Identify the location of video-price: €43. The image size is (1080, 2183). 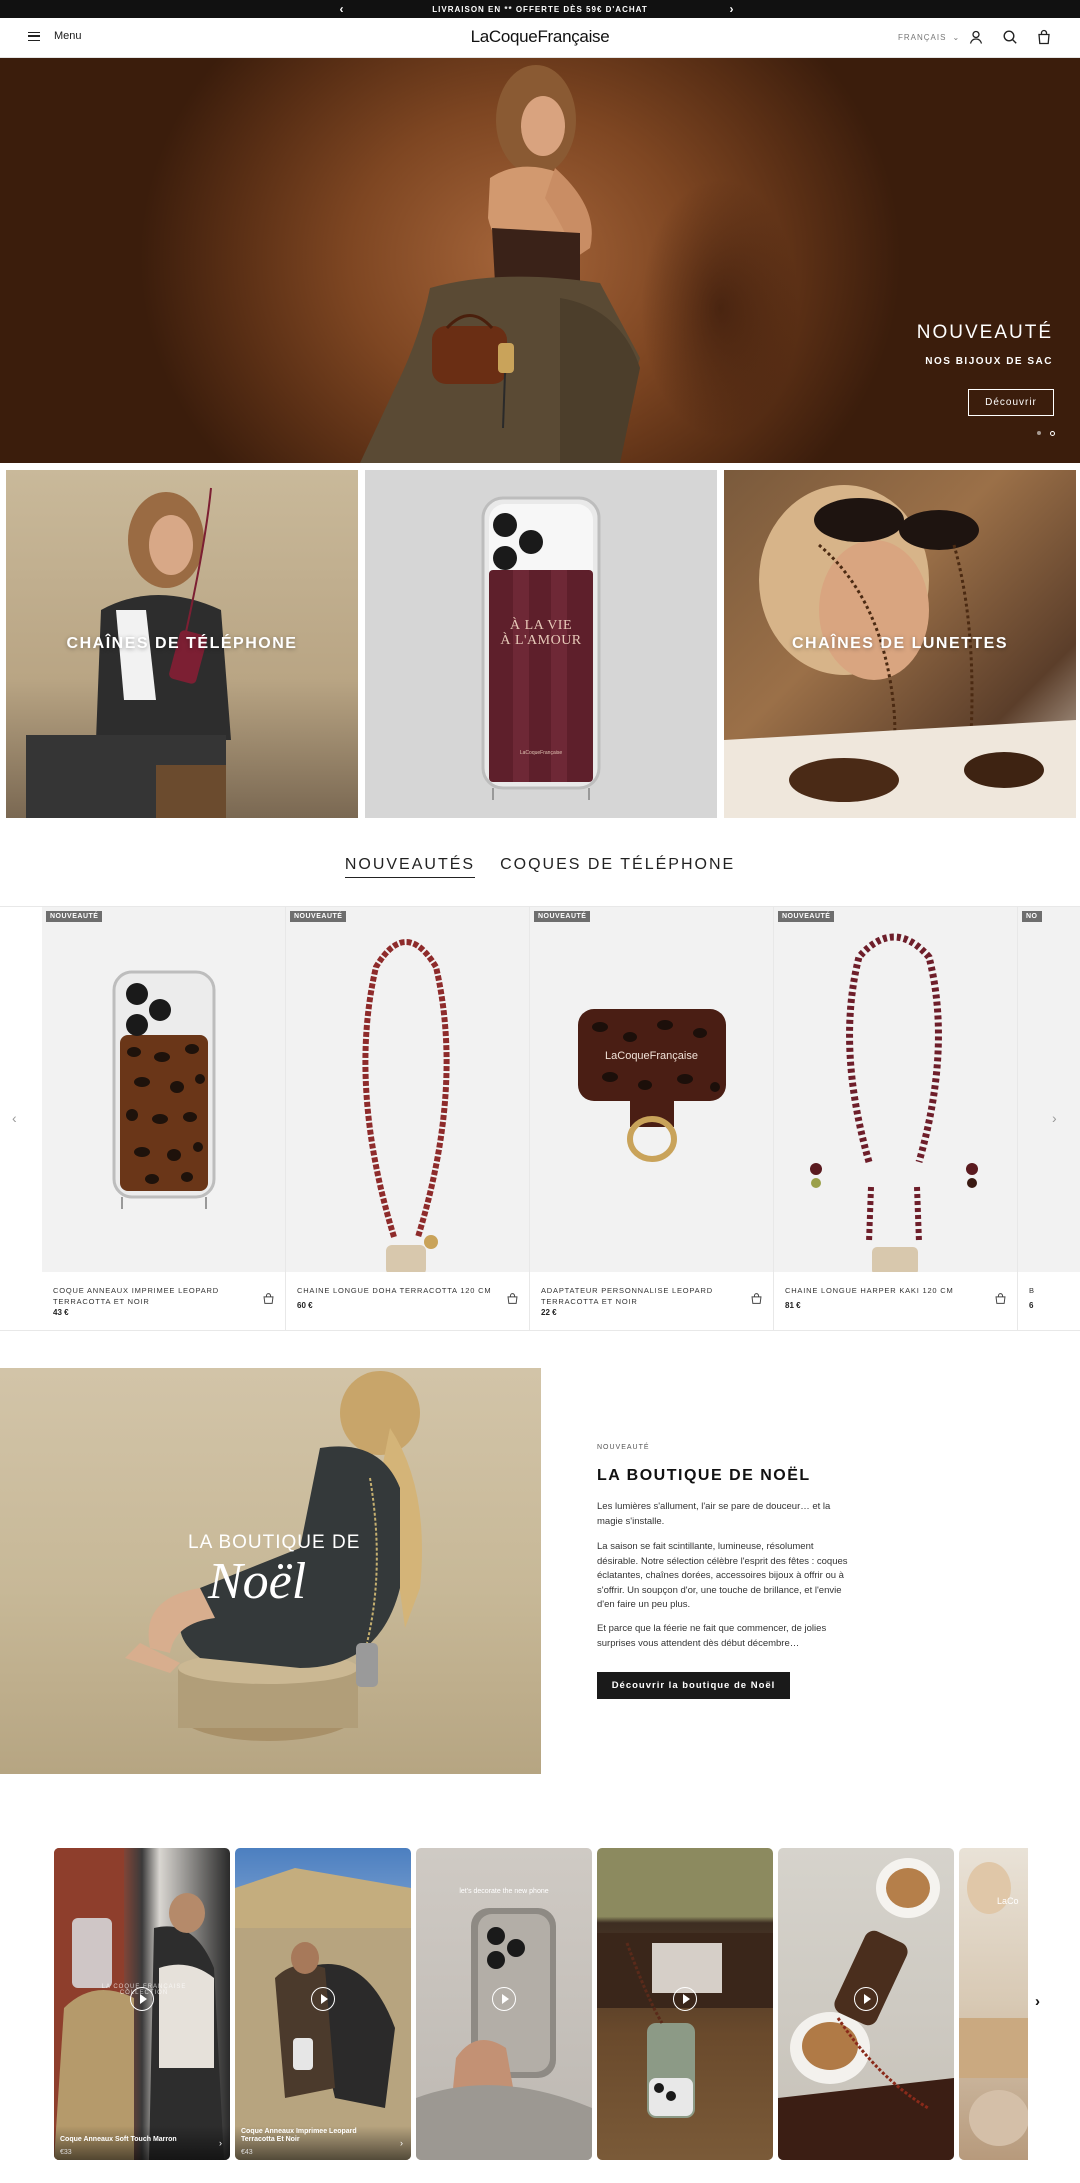
(247, 2152).